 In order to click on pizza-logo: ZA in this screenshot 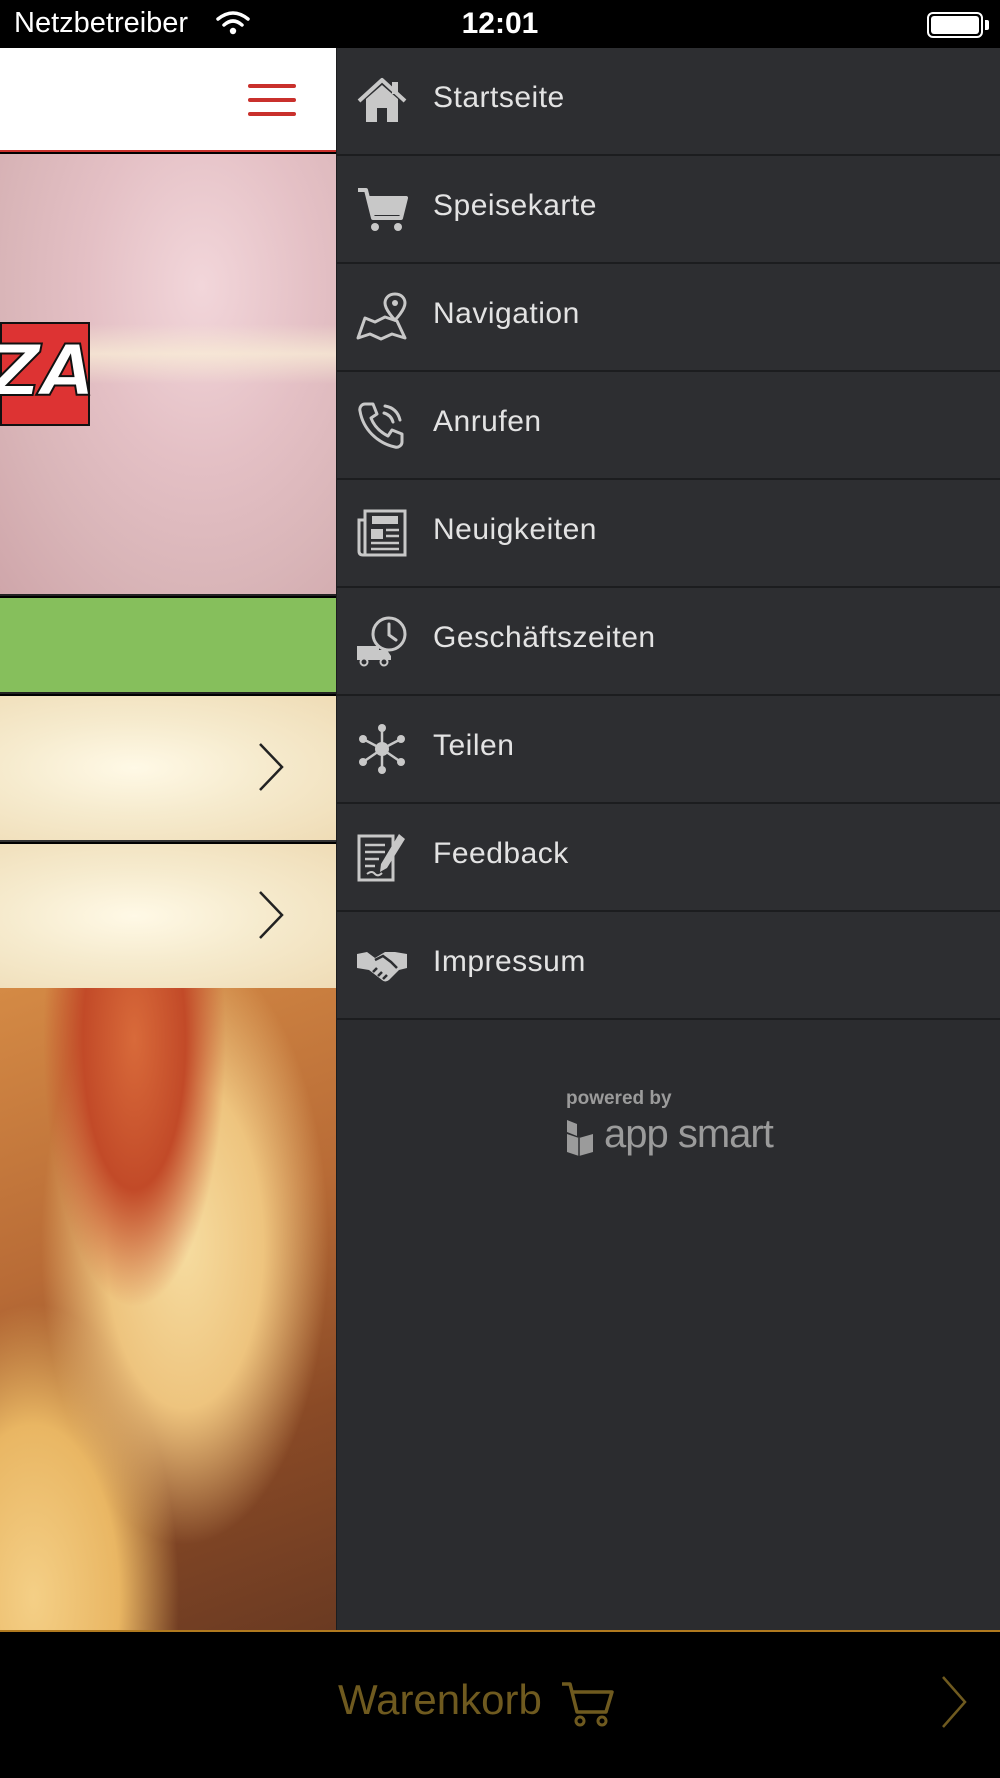, I will do `click(48, 374)`.